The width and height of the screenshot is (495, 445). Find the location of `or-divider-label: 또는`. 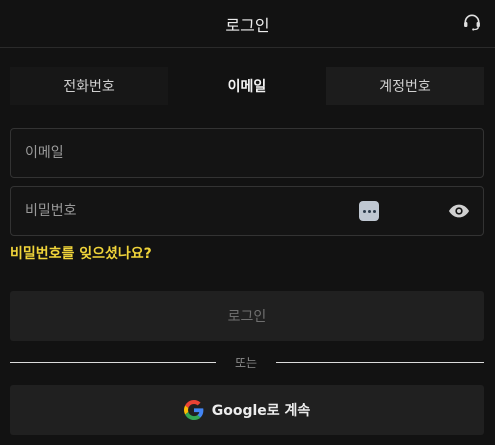

or-divider-label: 또는 is located at coordinates (246, 363).